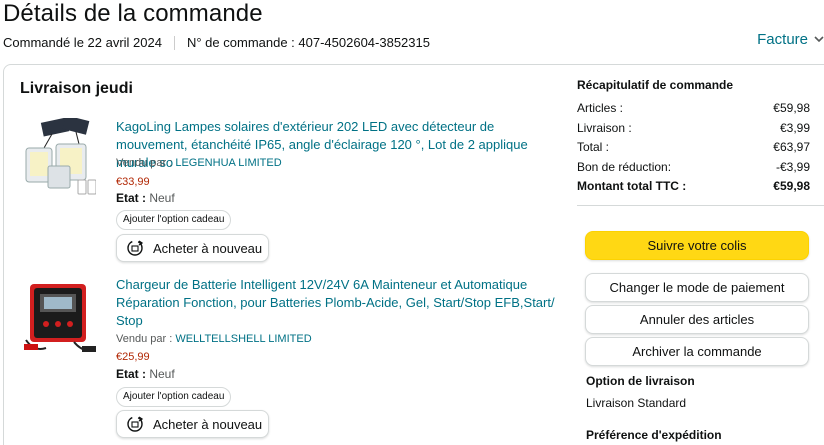 The width and height of the screenshot is (824, 445). I want to click on summary-value: €3,99, so click(794, 127).